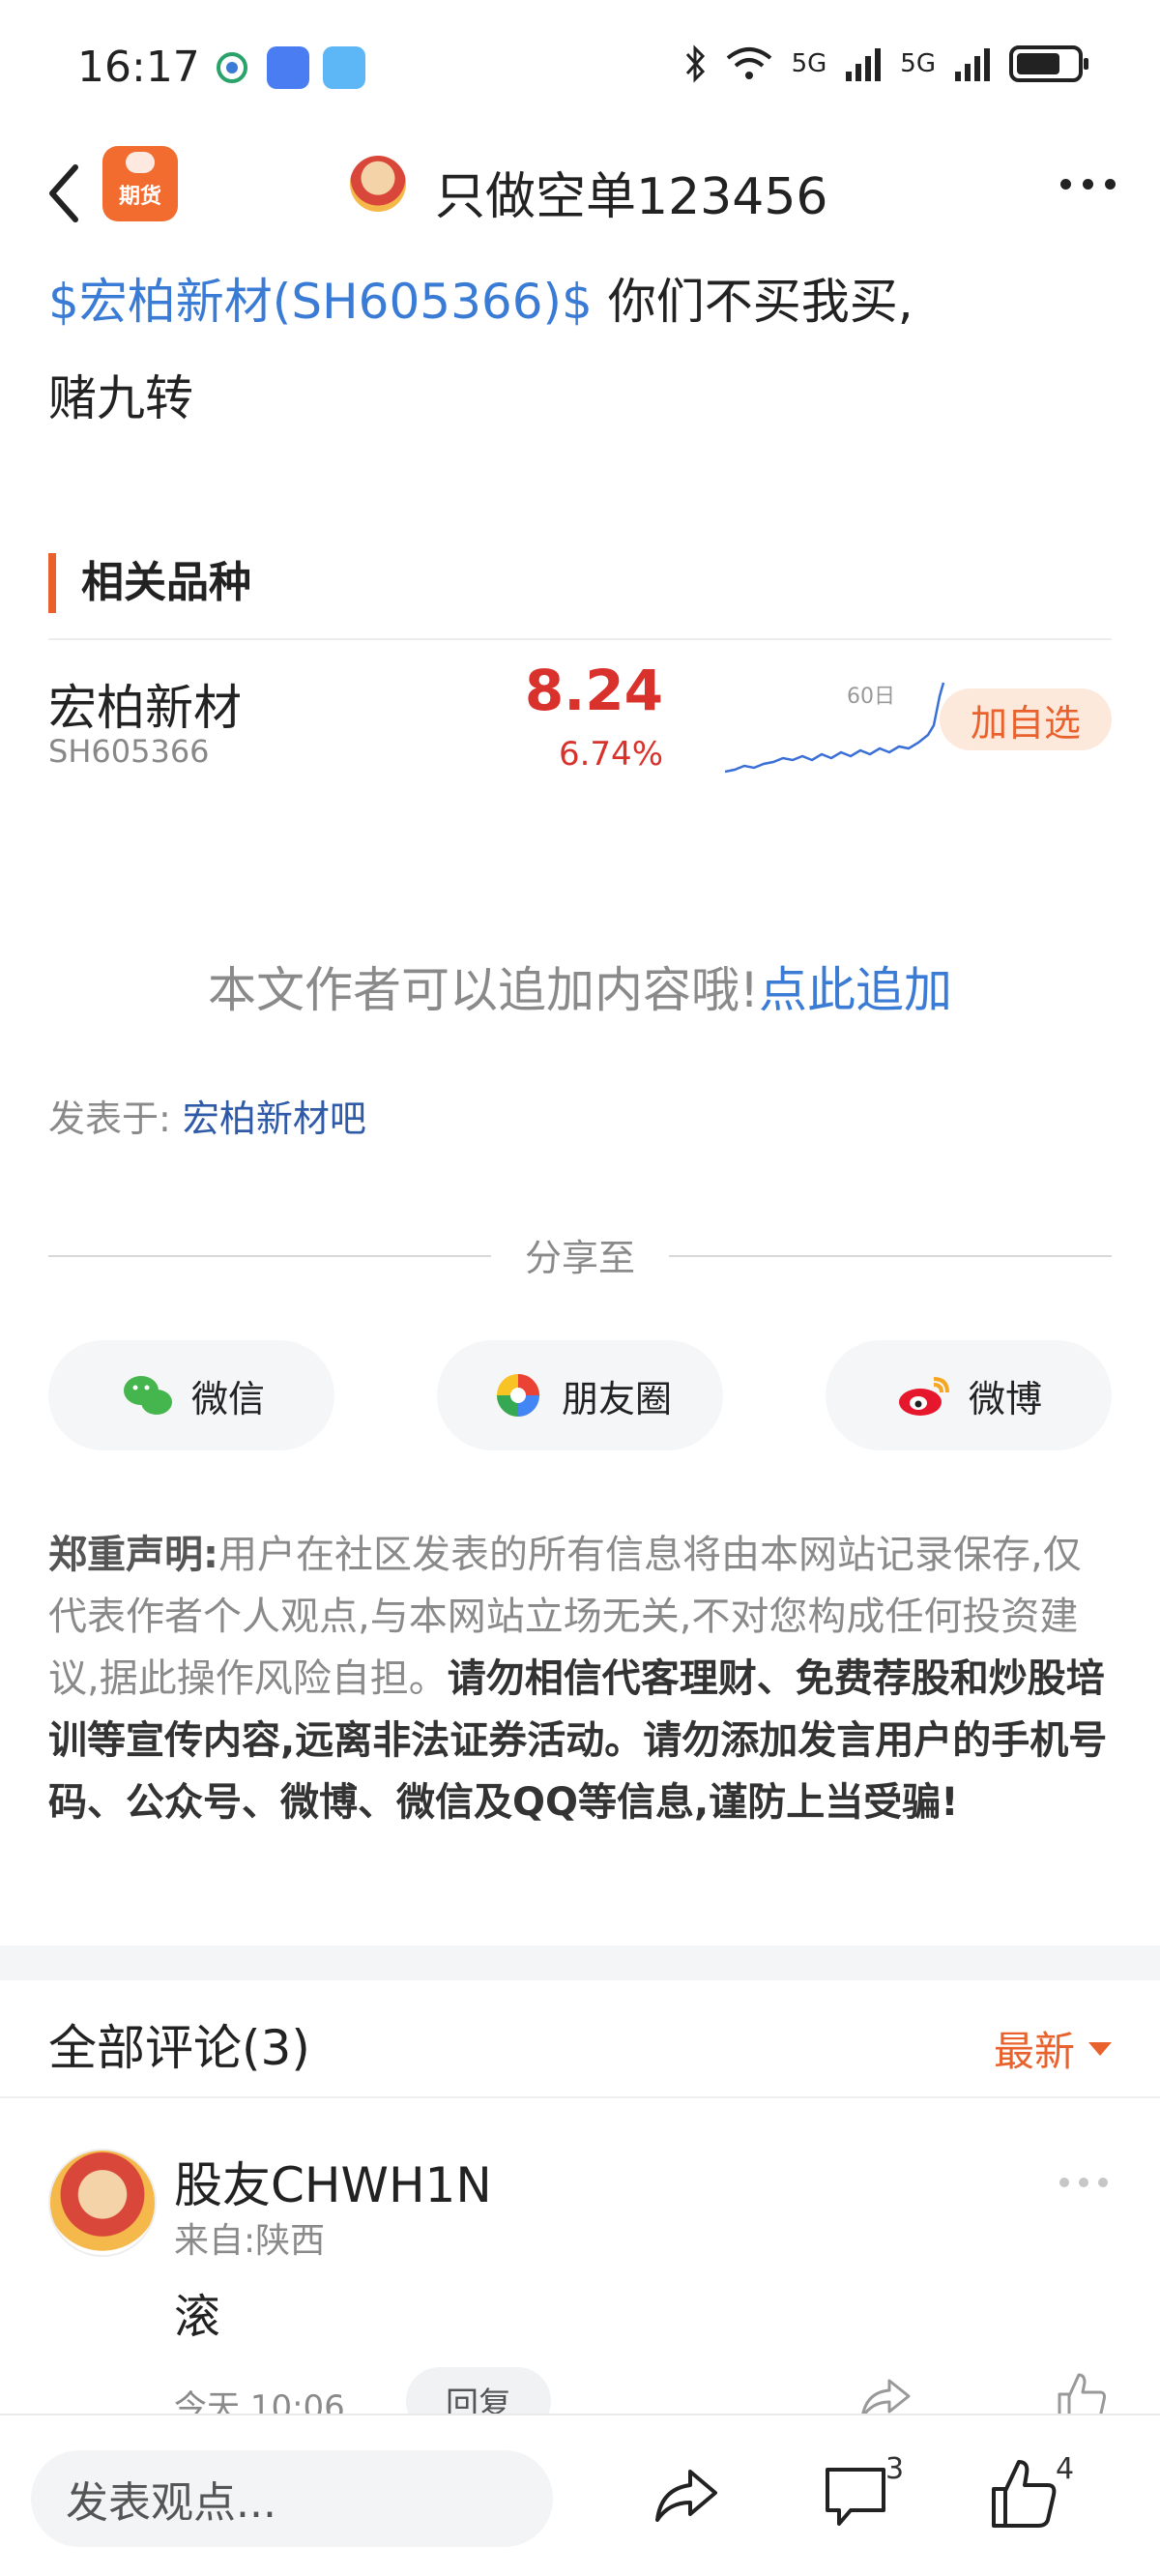 This screenshot has width=1160, height=2576. Describe the element at coordinates (378, 184) in the screenshot. I see `author-avatar` at that location.